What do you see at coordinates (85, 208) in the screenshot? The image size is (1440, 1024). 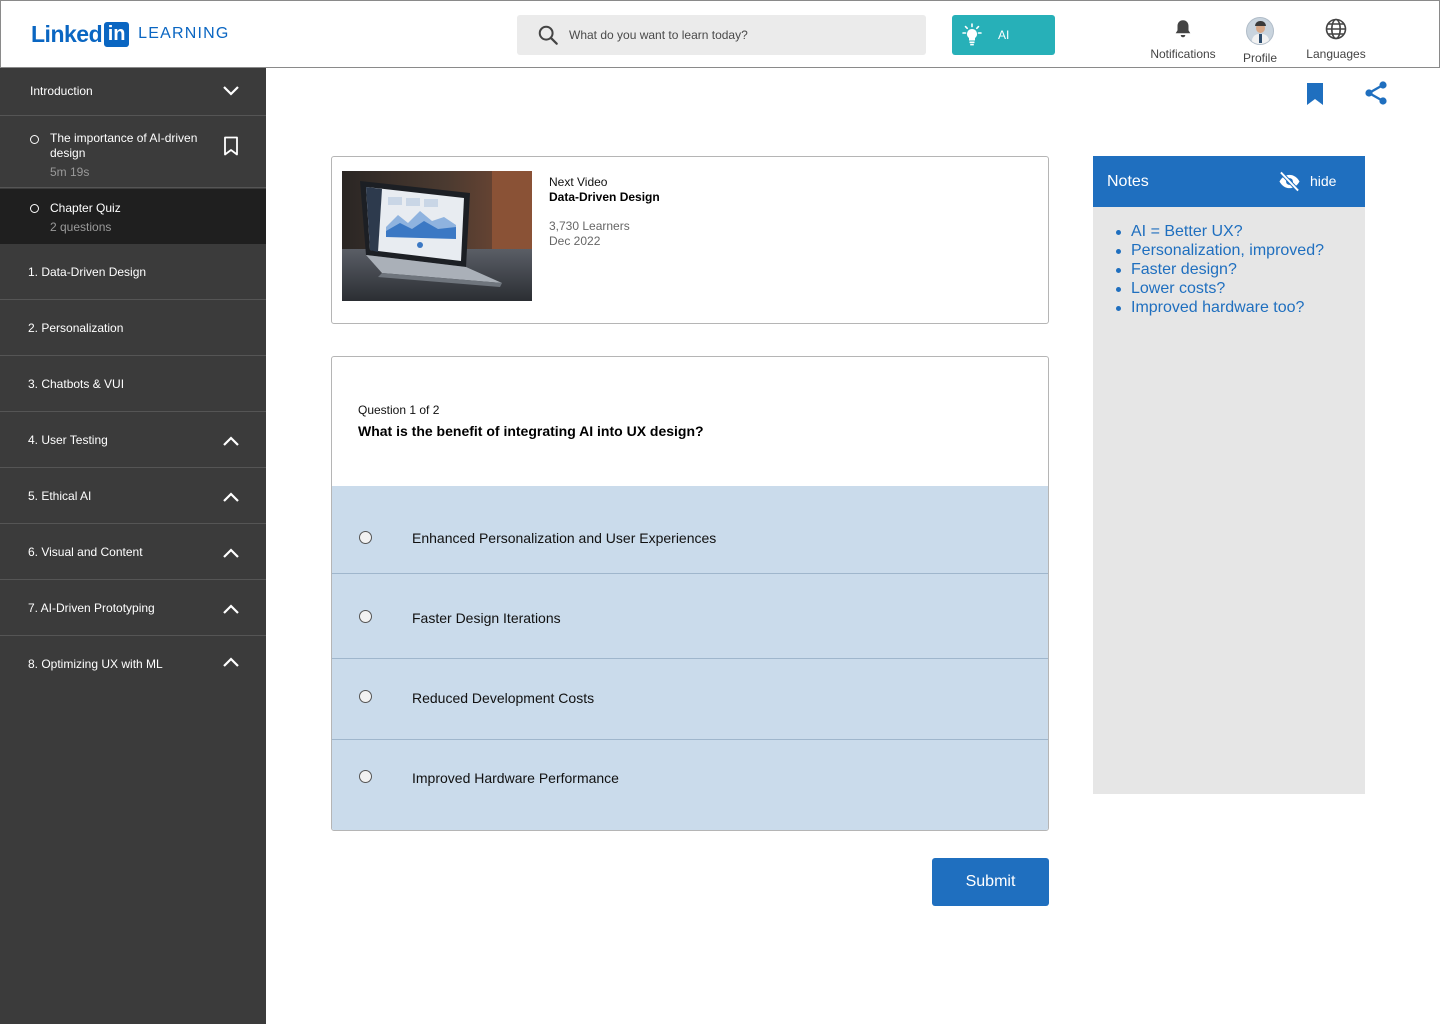 I see `quiz-title: Chapter Quiz` at bounding box center [85, 208].